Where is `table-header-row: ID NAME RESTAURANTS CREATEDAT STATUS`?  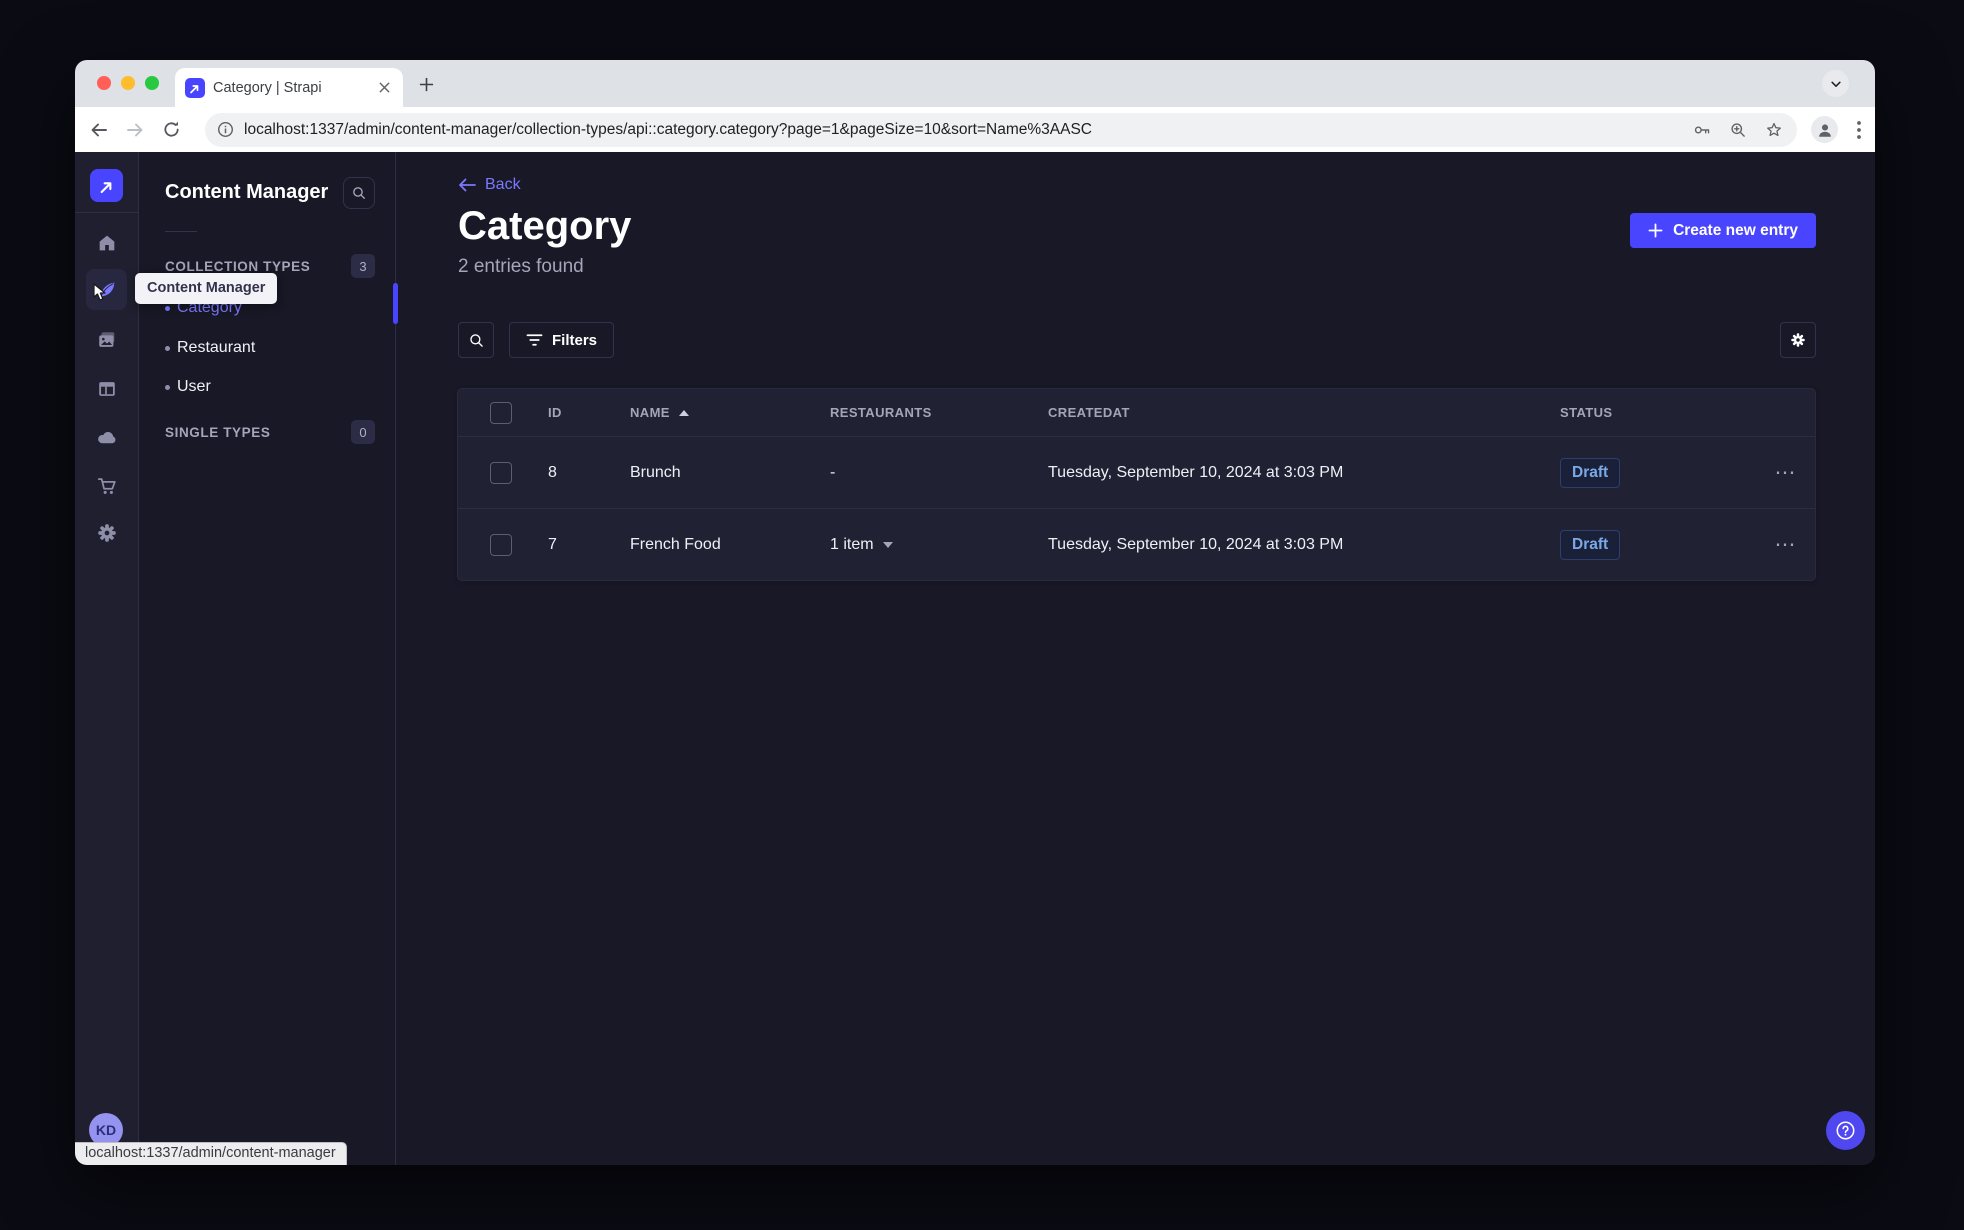 table-header-row: ID NAME RESTAURANTS CREATEDAT STATUS is located at coordinates (1136, 412).